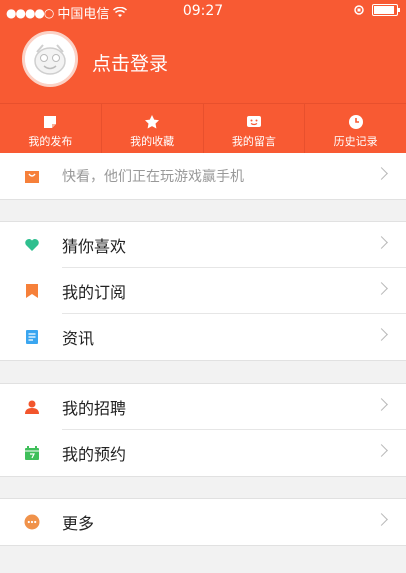 This screenshot has width=406, height=573. I want to click on menu-item-label: 我的招聘, so click(94, 408).